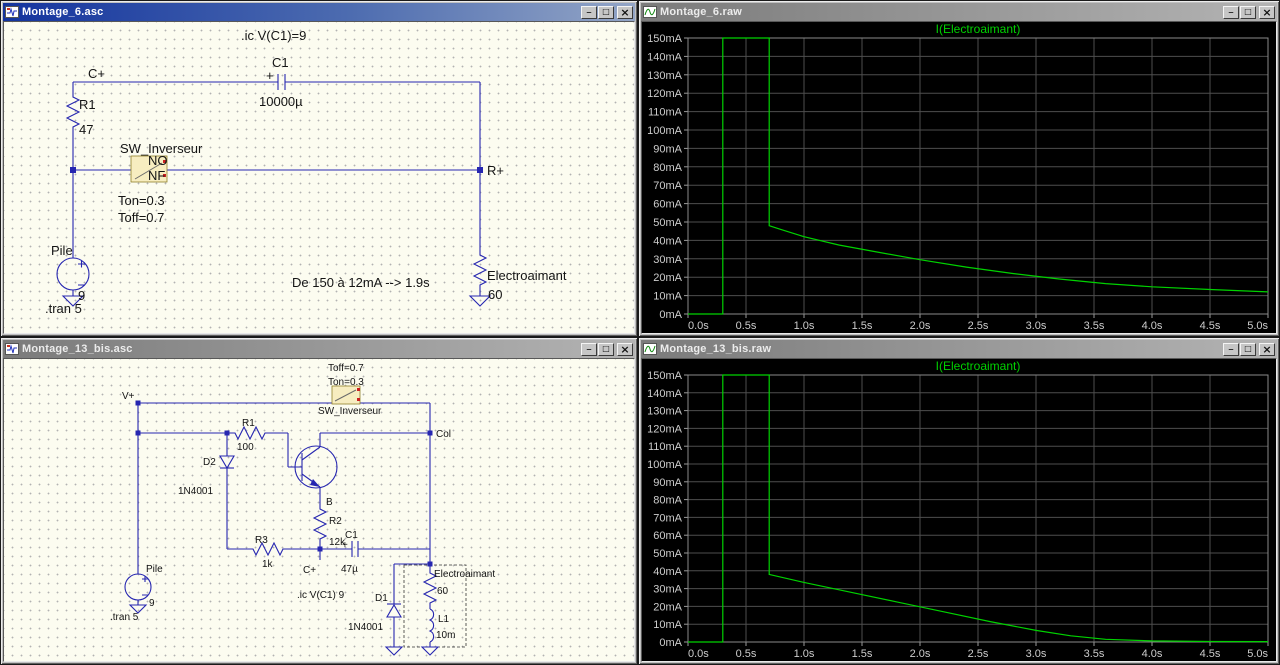 This screenshot has width=1280, height=665. Describe the element at coordinates (273, 35) in the screenshot. I see `ic-directive: .ic V(C1)=9` at that location.